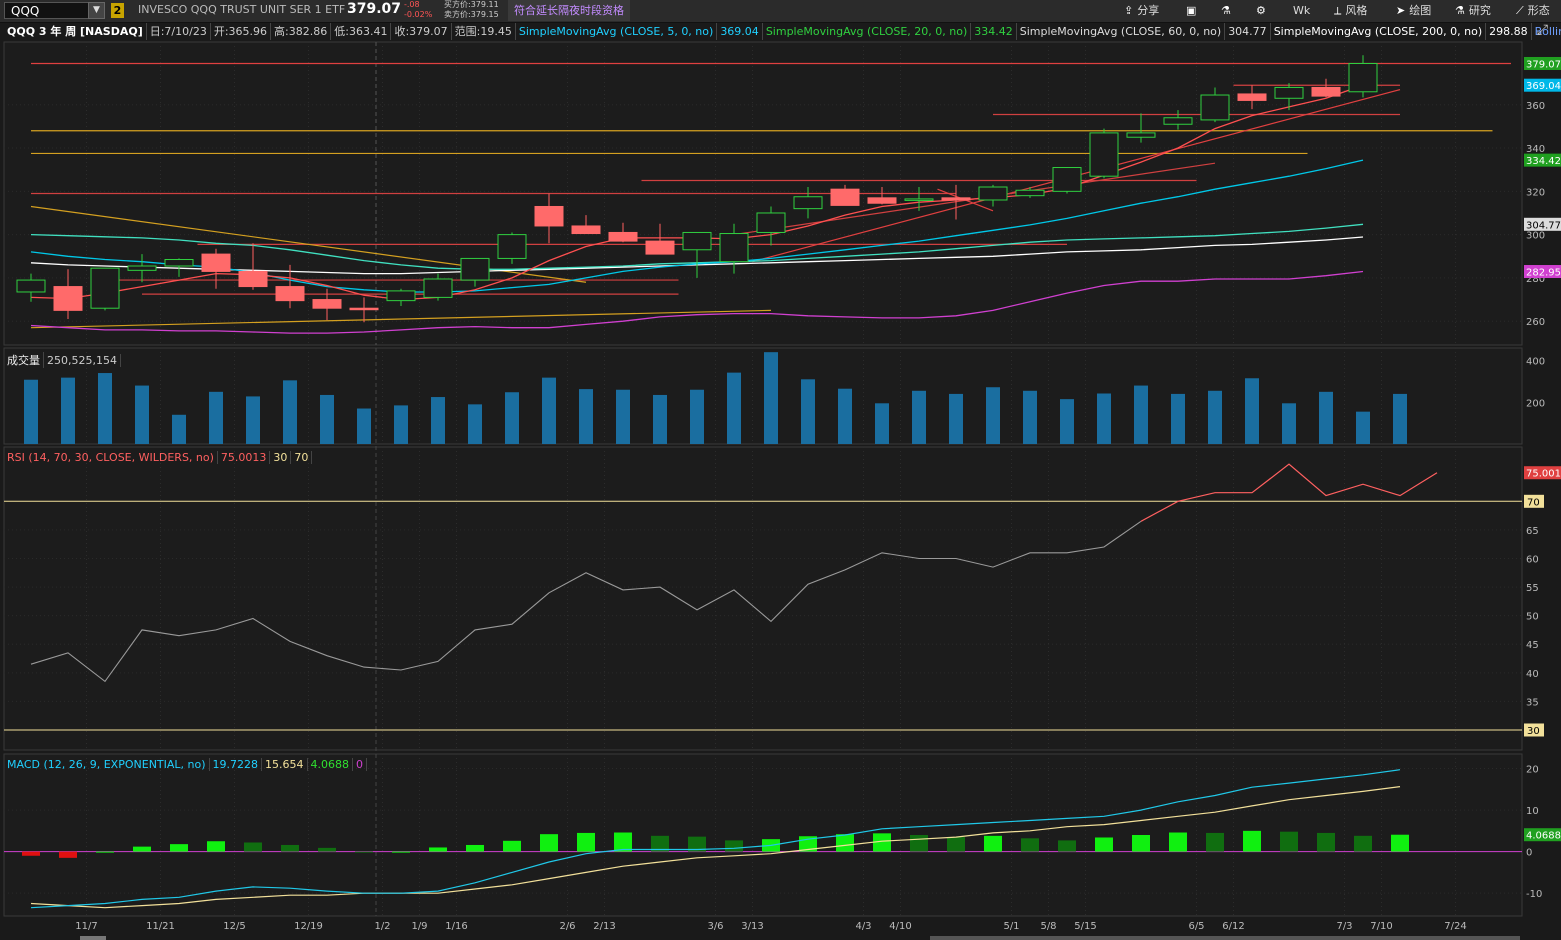 The width and height of the screenshot is (1561, 940). Describe the element at coordinates (302, 457) in the screenshot. I see `rsi-overbought: 70` at that location.